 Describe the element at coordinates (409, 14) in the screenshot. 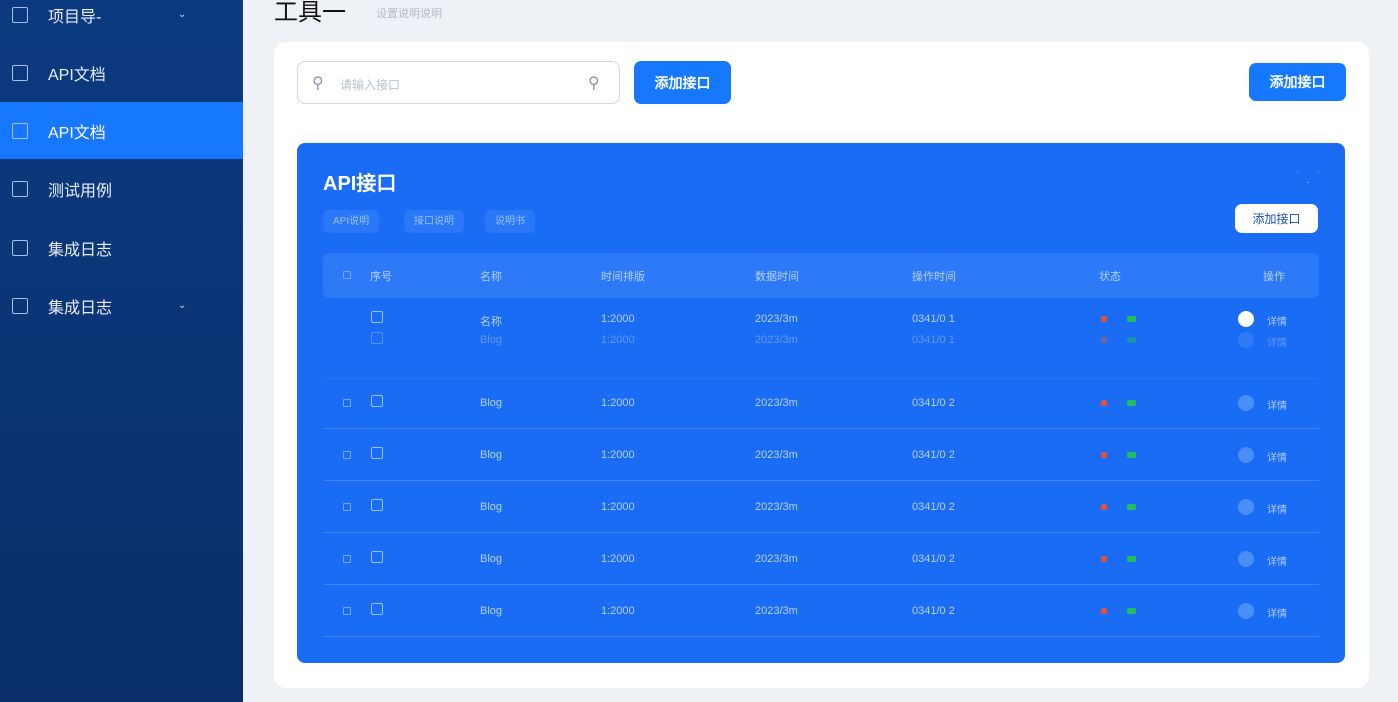

I see `page-subtitle: 设置说明说明` at that location.